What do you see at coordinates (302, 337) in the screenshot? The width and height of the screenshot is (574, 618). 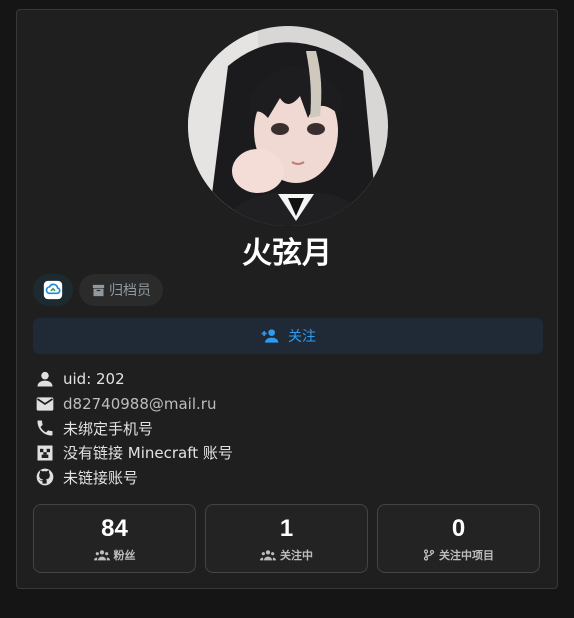 I see `follow-button-label: 关注` at bounding box center [302, 337].